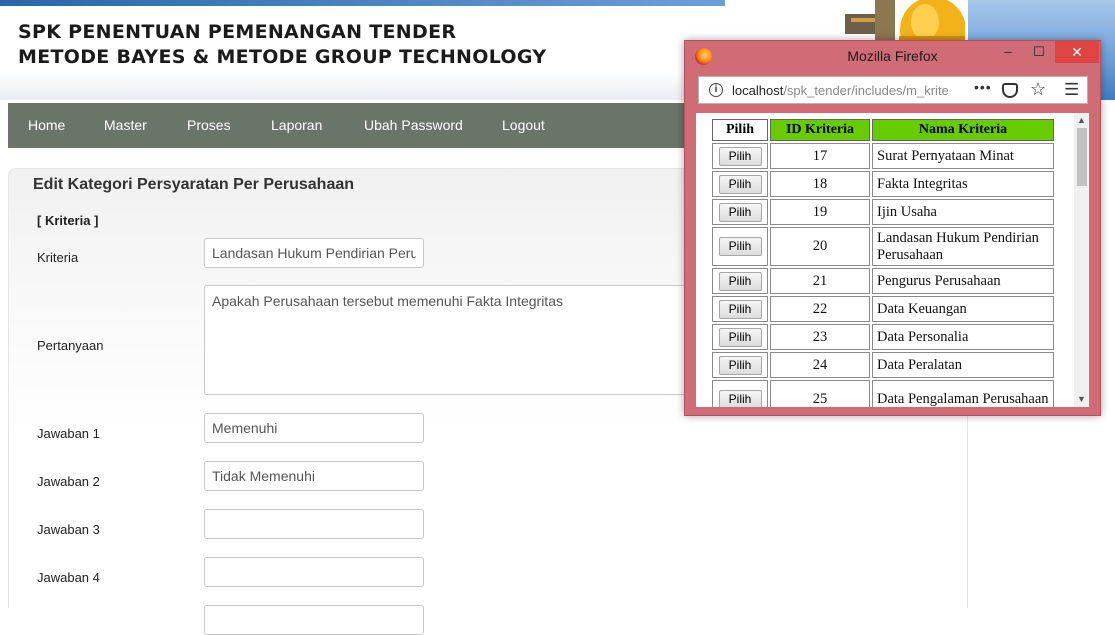 The width and height of the screenshot is (1115, 635). I want to click on maximize-button: ☐, so click(1039, 52).